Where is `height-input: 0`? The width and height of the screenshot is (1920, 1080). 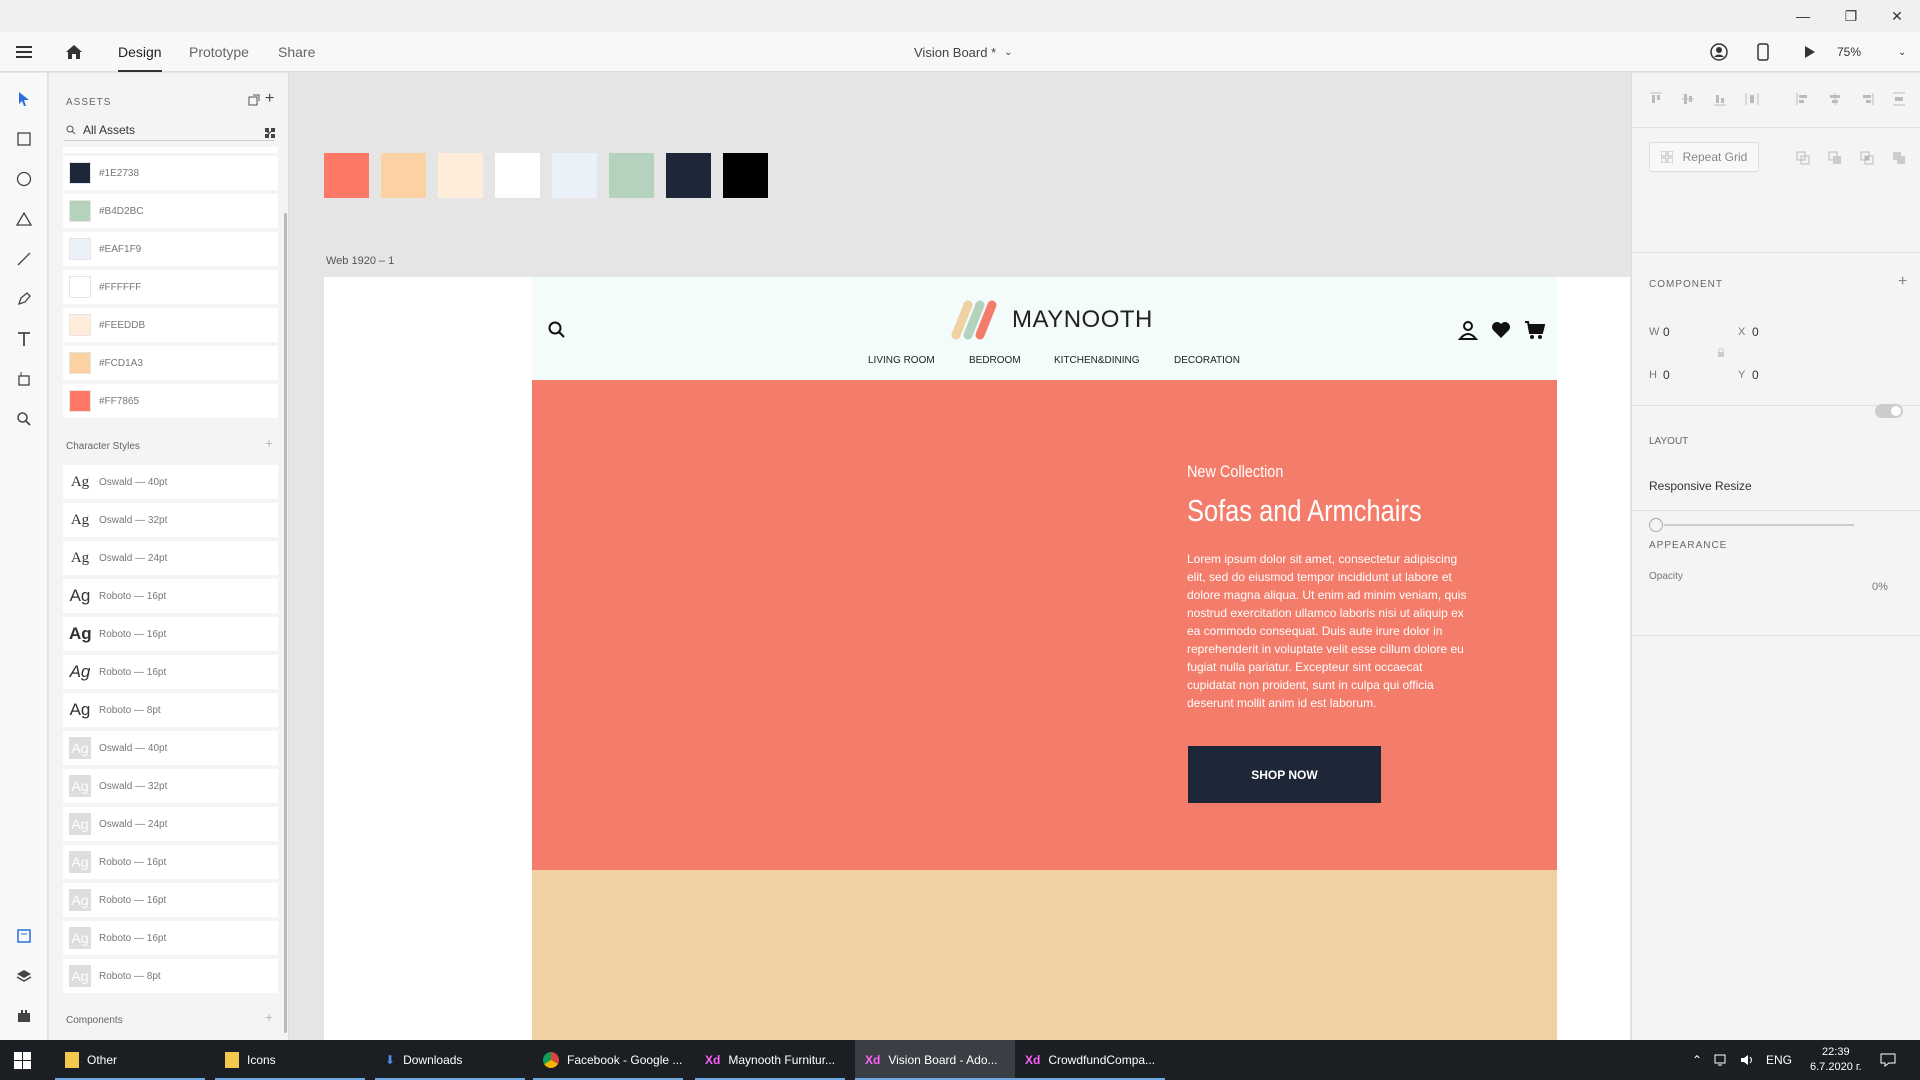
height-input: 0 is located at coordinates (1666, 375).